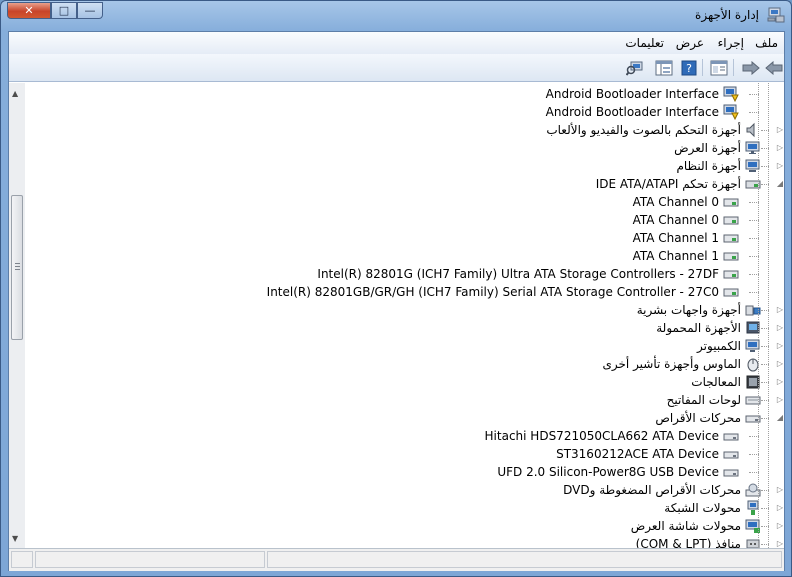 The height and width of the screenshot is (577, 792). Describe the element at coordinates (90, 10) in the screenshot. I see `minimize-button: —` at that location.